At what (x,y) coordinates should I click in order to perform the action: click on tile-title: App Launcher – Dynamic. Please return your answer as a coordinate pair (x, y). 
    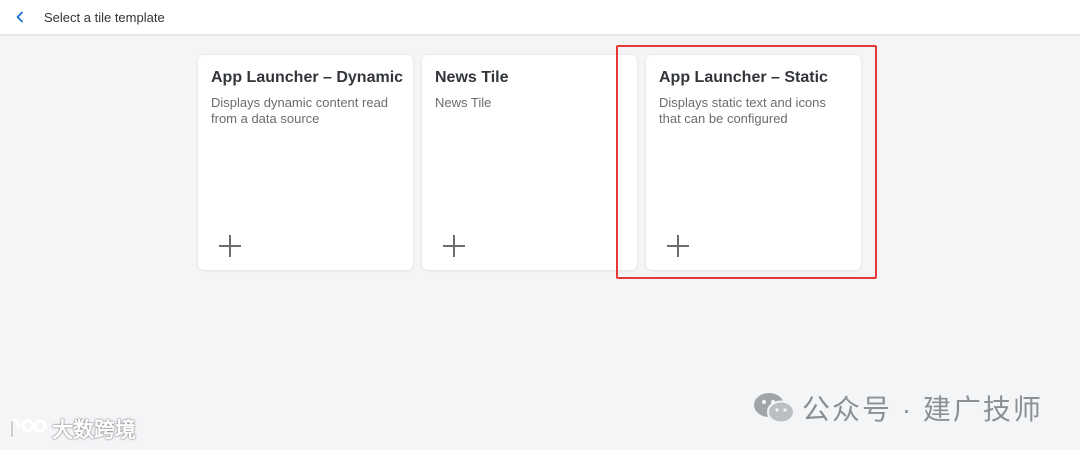
    Looking at the image, I should click on (307, 77).